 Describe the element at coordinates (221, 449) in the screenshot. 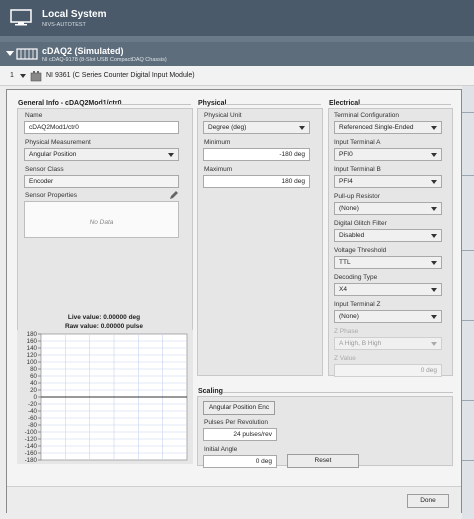

I see `initial-angle-label: Initial Angle` at that location.